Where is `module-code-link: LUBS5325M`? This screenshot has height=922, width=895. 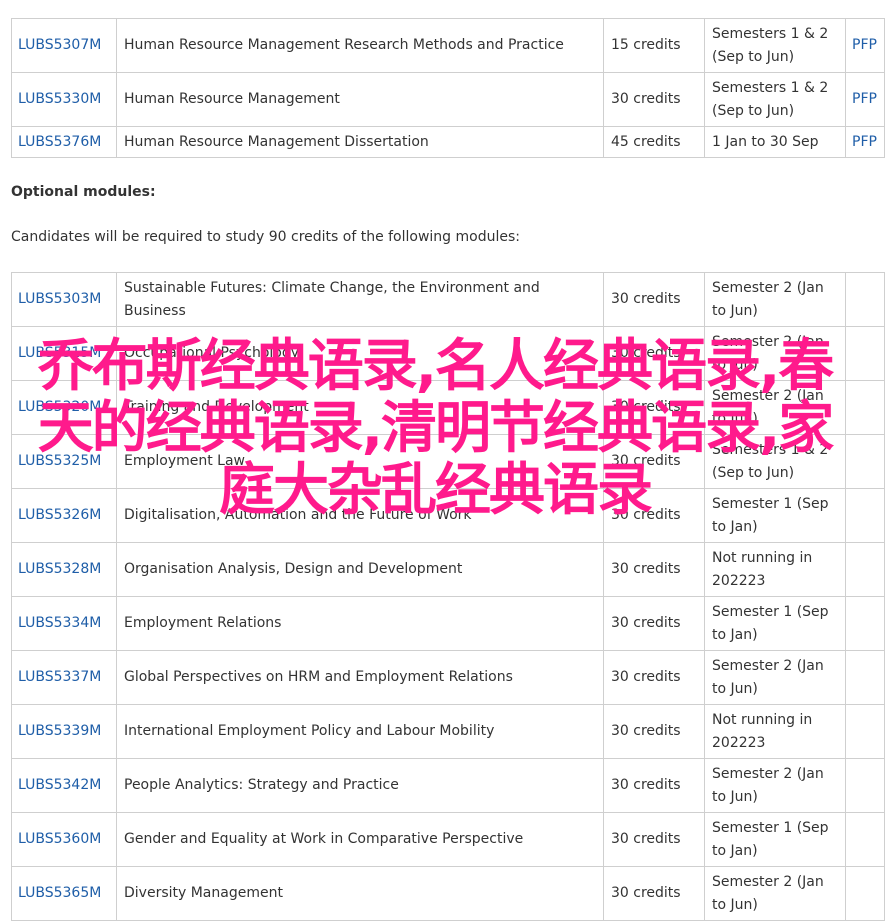
module-code-link: LUBS5325M is located at coordinates (59, 461).